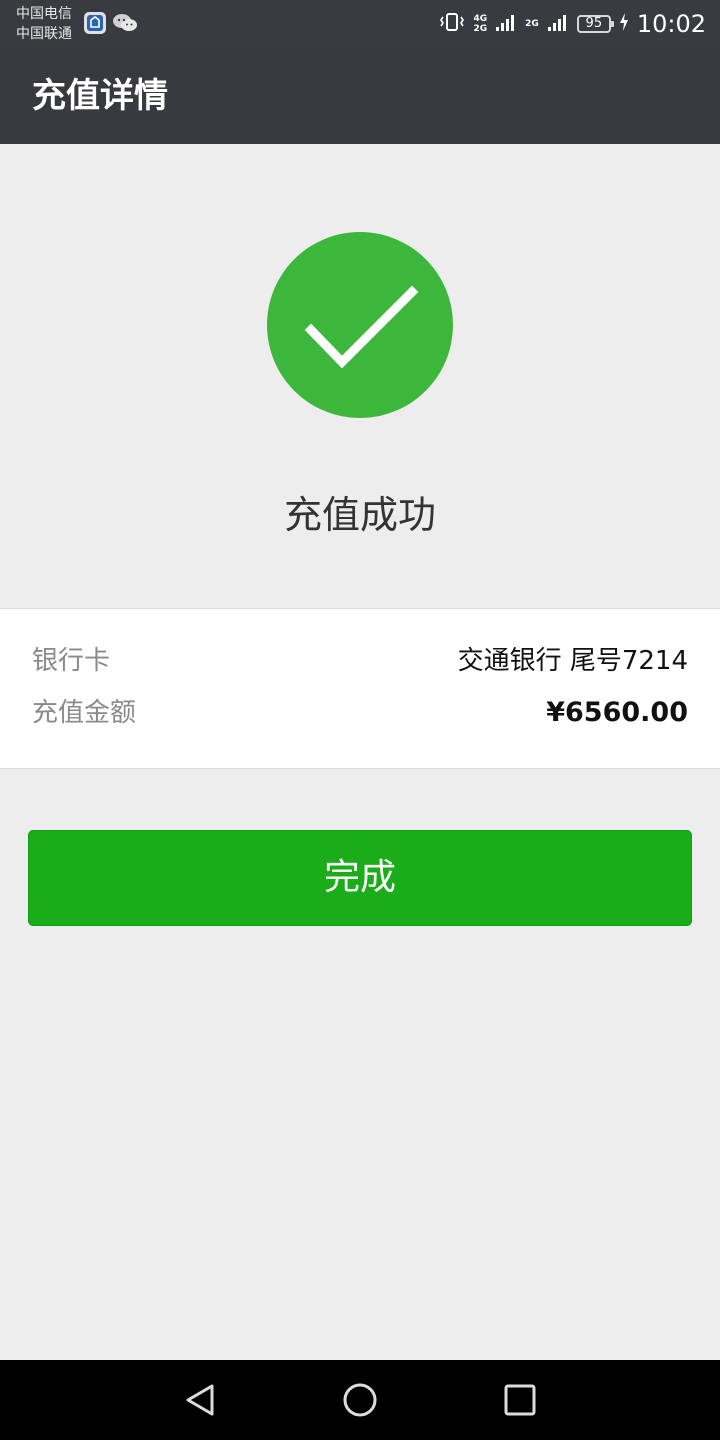  What do you see at coordinates (624, 24) in the screenshot?
I see `charging-bolt-icon` at bounding box center [624, 24].